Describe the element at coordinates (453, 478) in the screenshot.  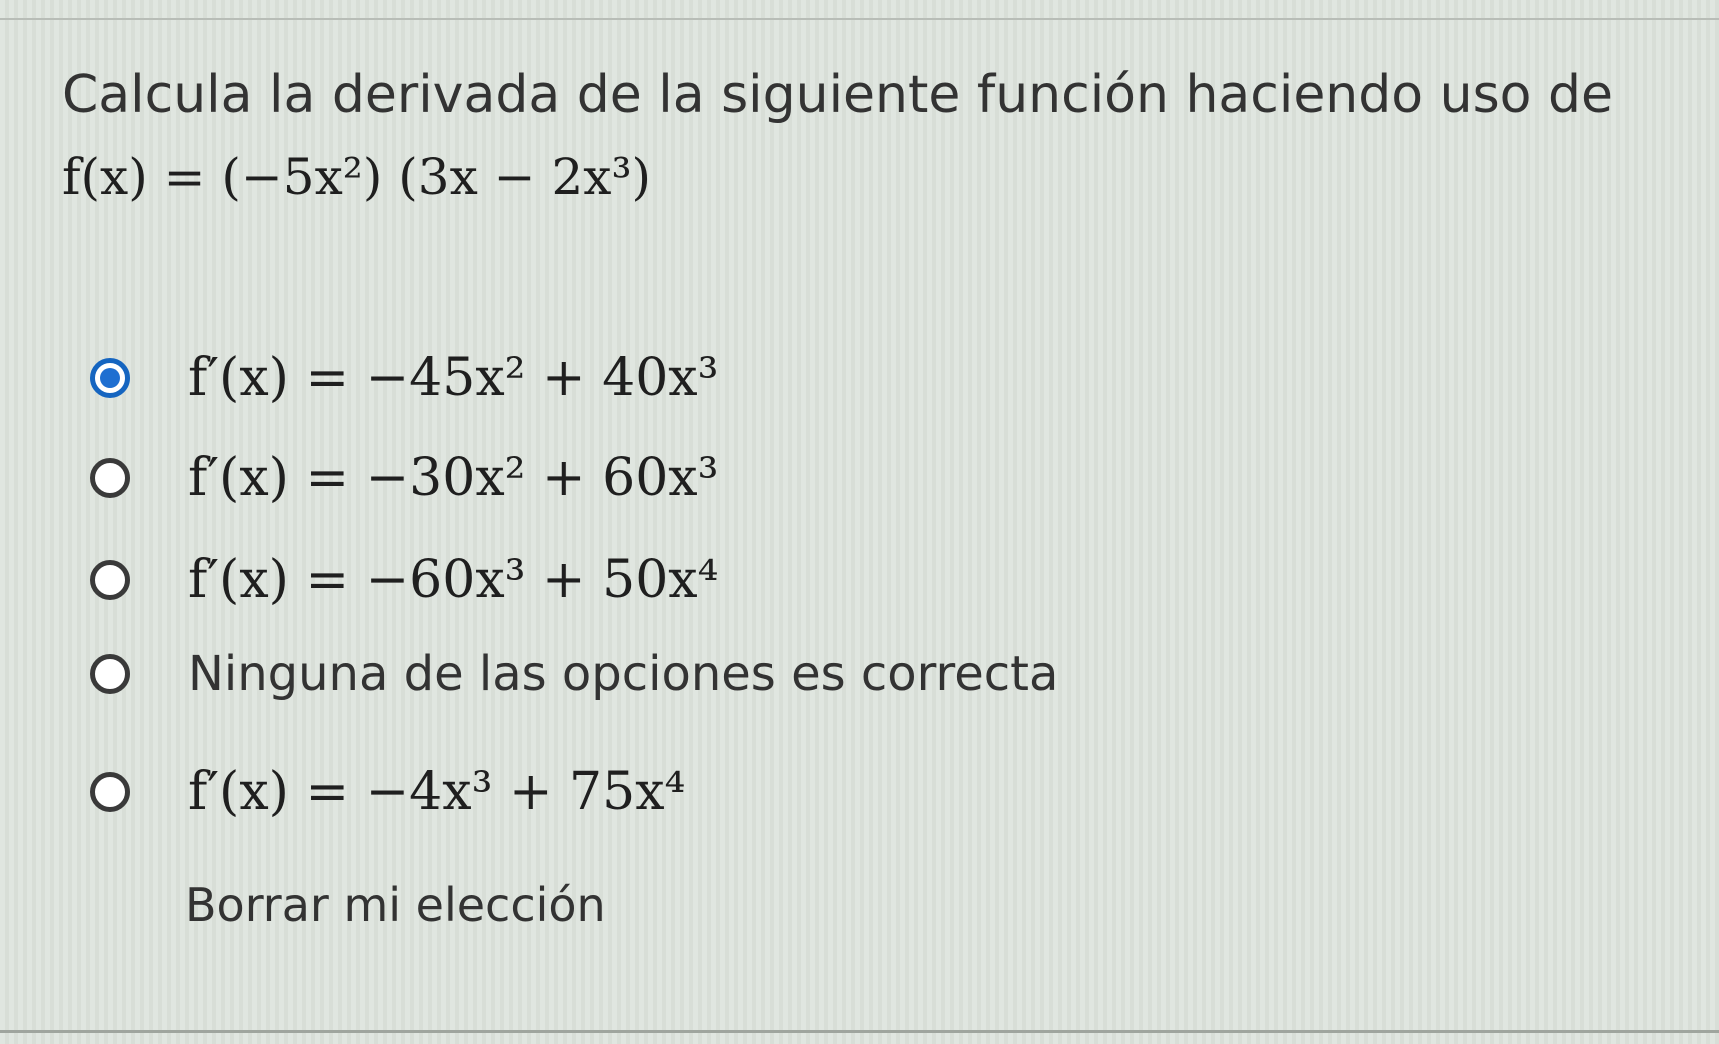
I see `option-2-label: f′(x) = −30x² + 60x³` at that location.